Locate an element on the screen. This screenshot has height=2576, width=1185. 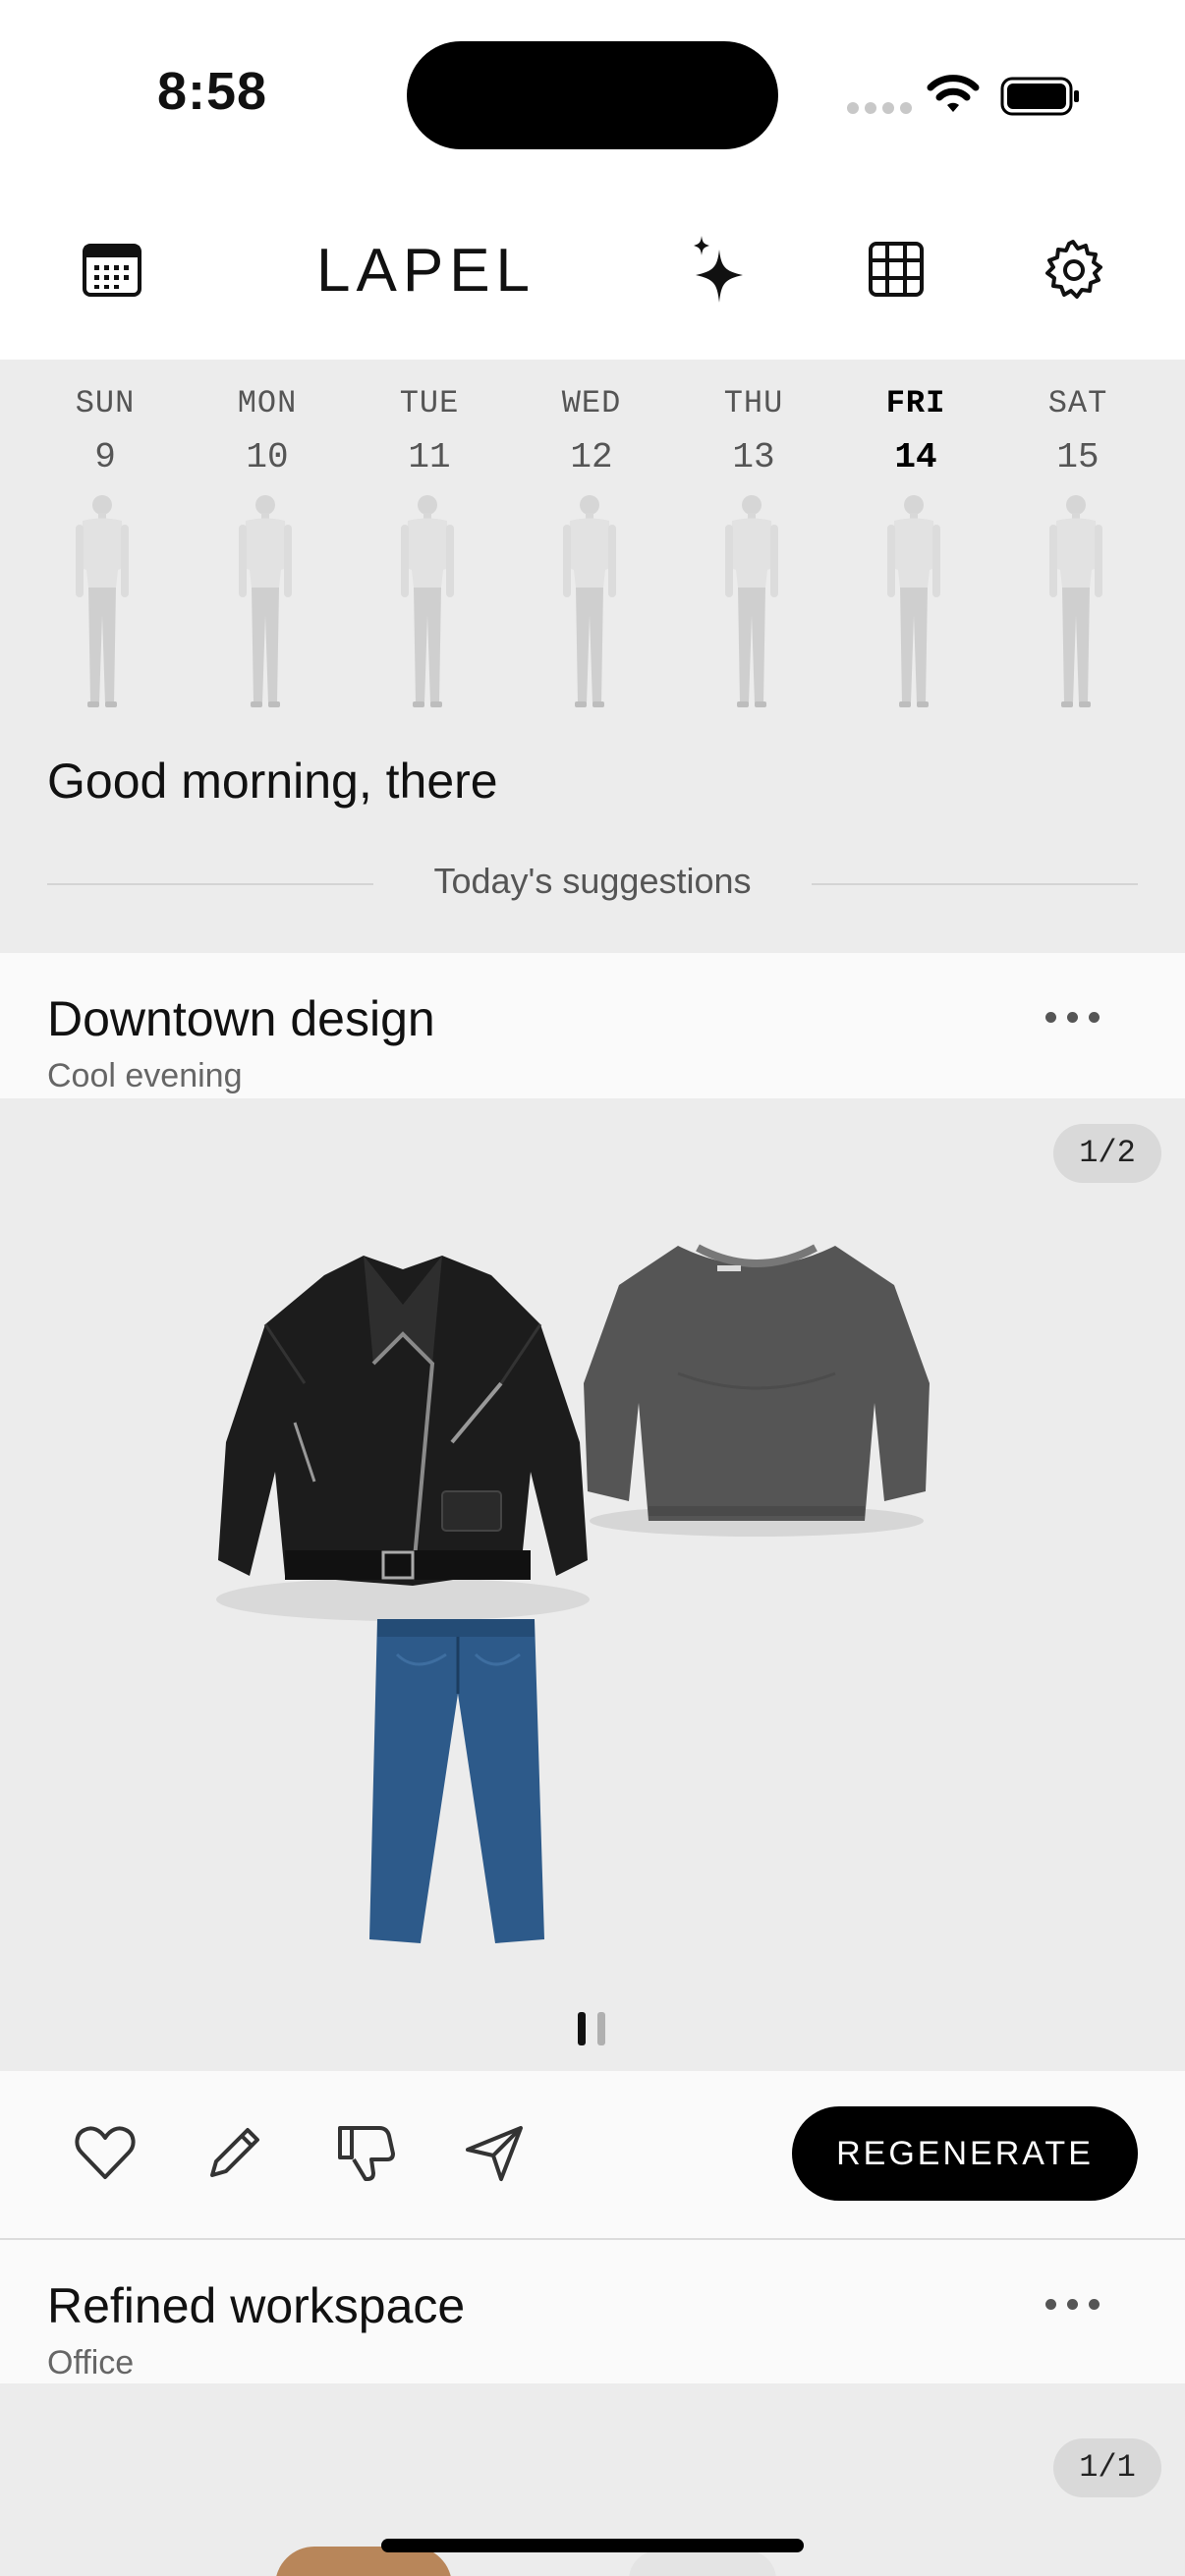
sparkle-icon is located at coordinates (720, 269).